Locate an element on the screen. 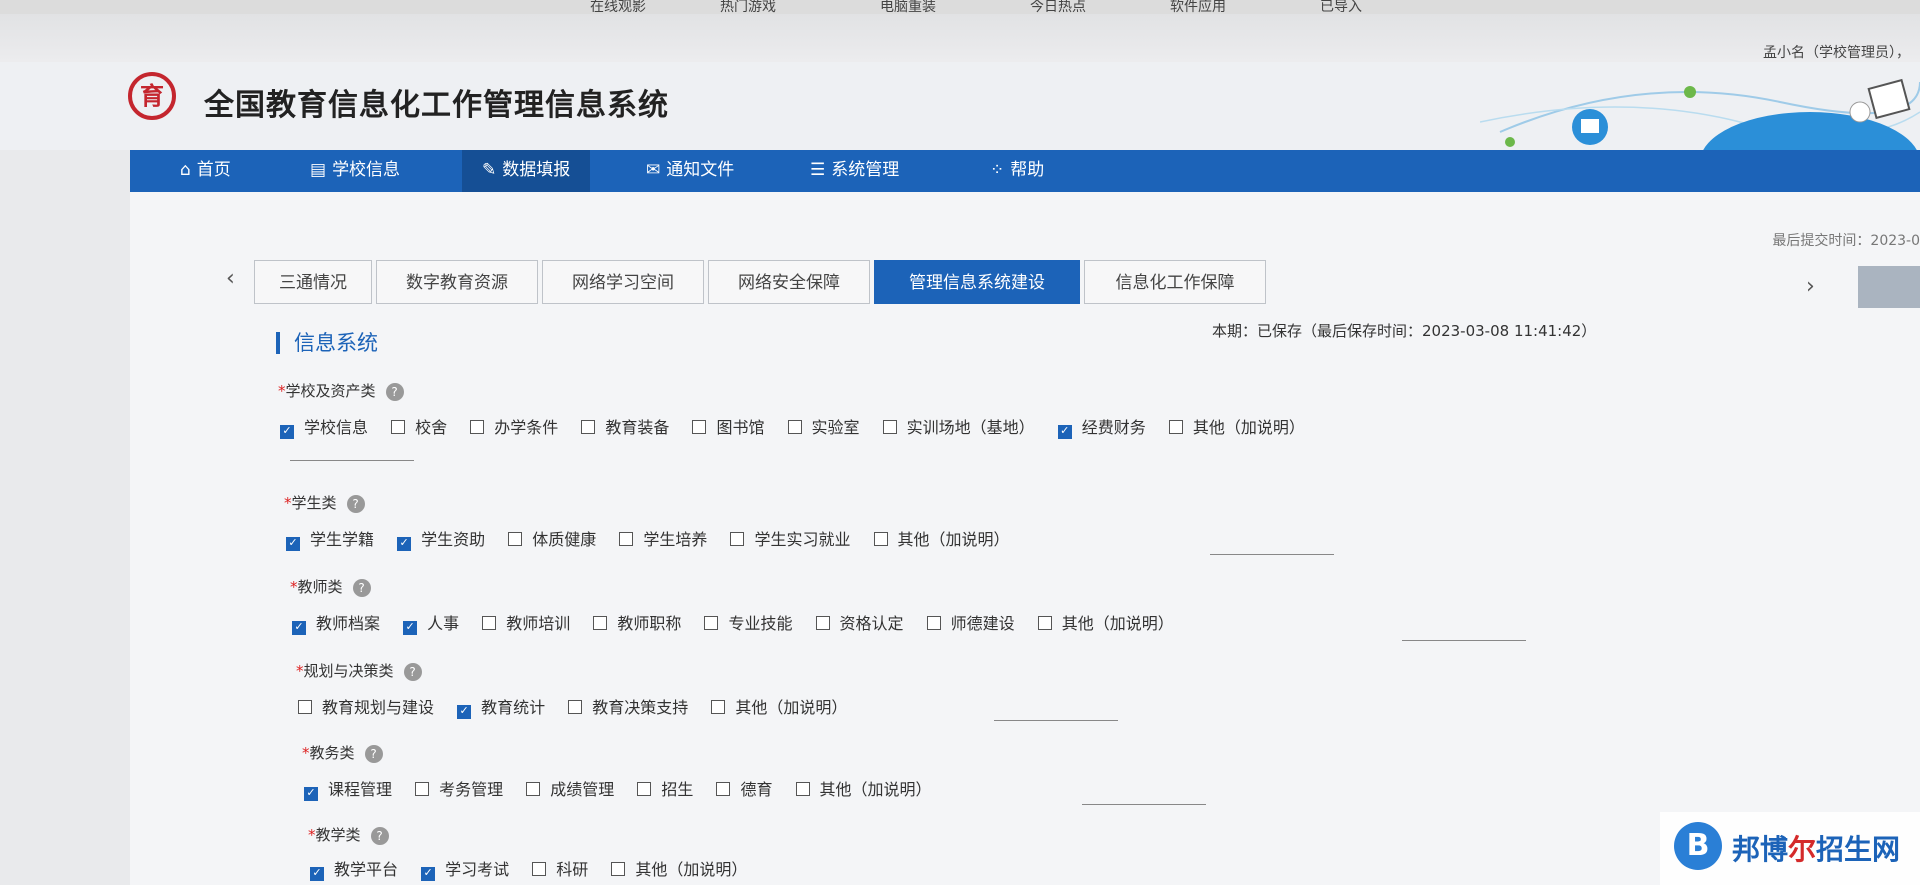 The image size is (1920, 885). checkbox-option: 教育规划与建设 is located at coordinates (366, 706).